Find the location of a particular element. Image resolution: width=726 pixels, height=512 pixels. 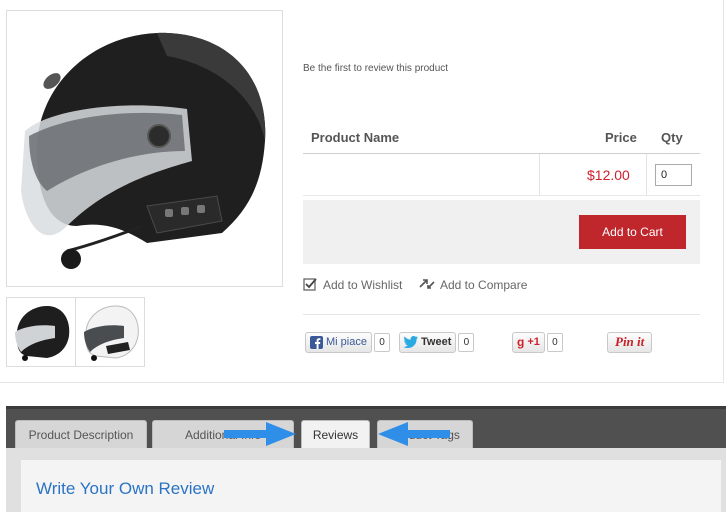

add-to-wishlist-link: Add to Wishlist is located at coordinates (352, 284).